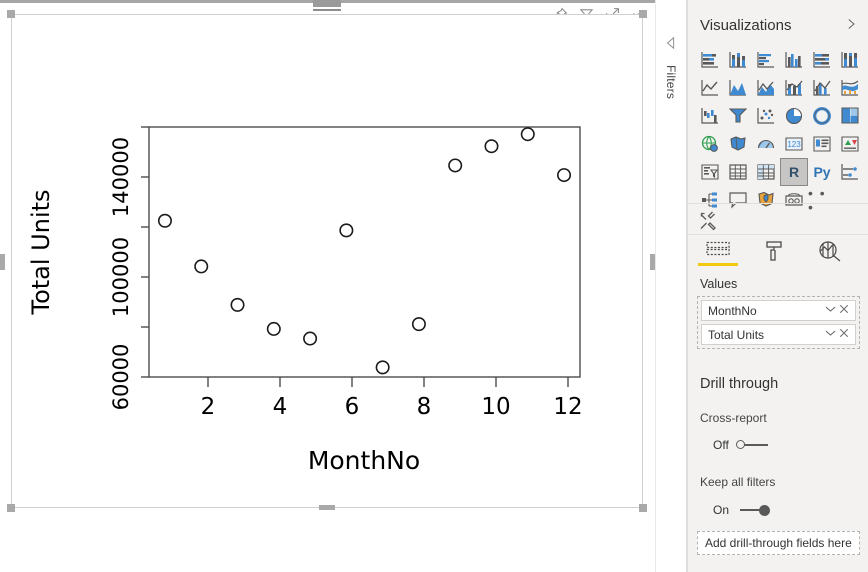 This screenshot has width=868, height=572. I want to click on field-pill-monthno: MonthNo, so click(778, 310).